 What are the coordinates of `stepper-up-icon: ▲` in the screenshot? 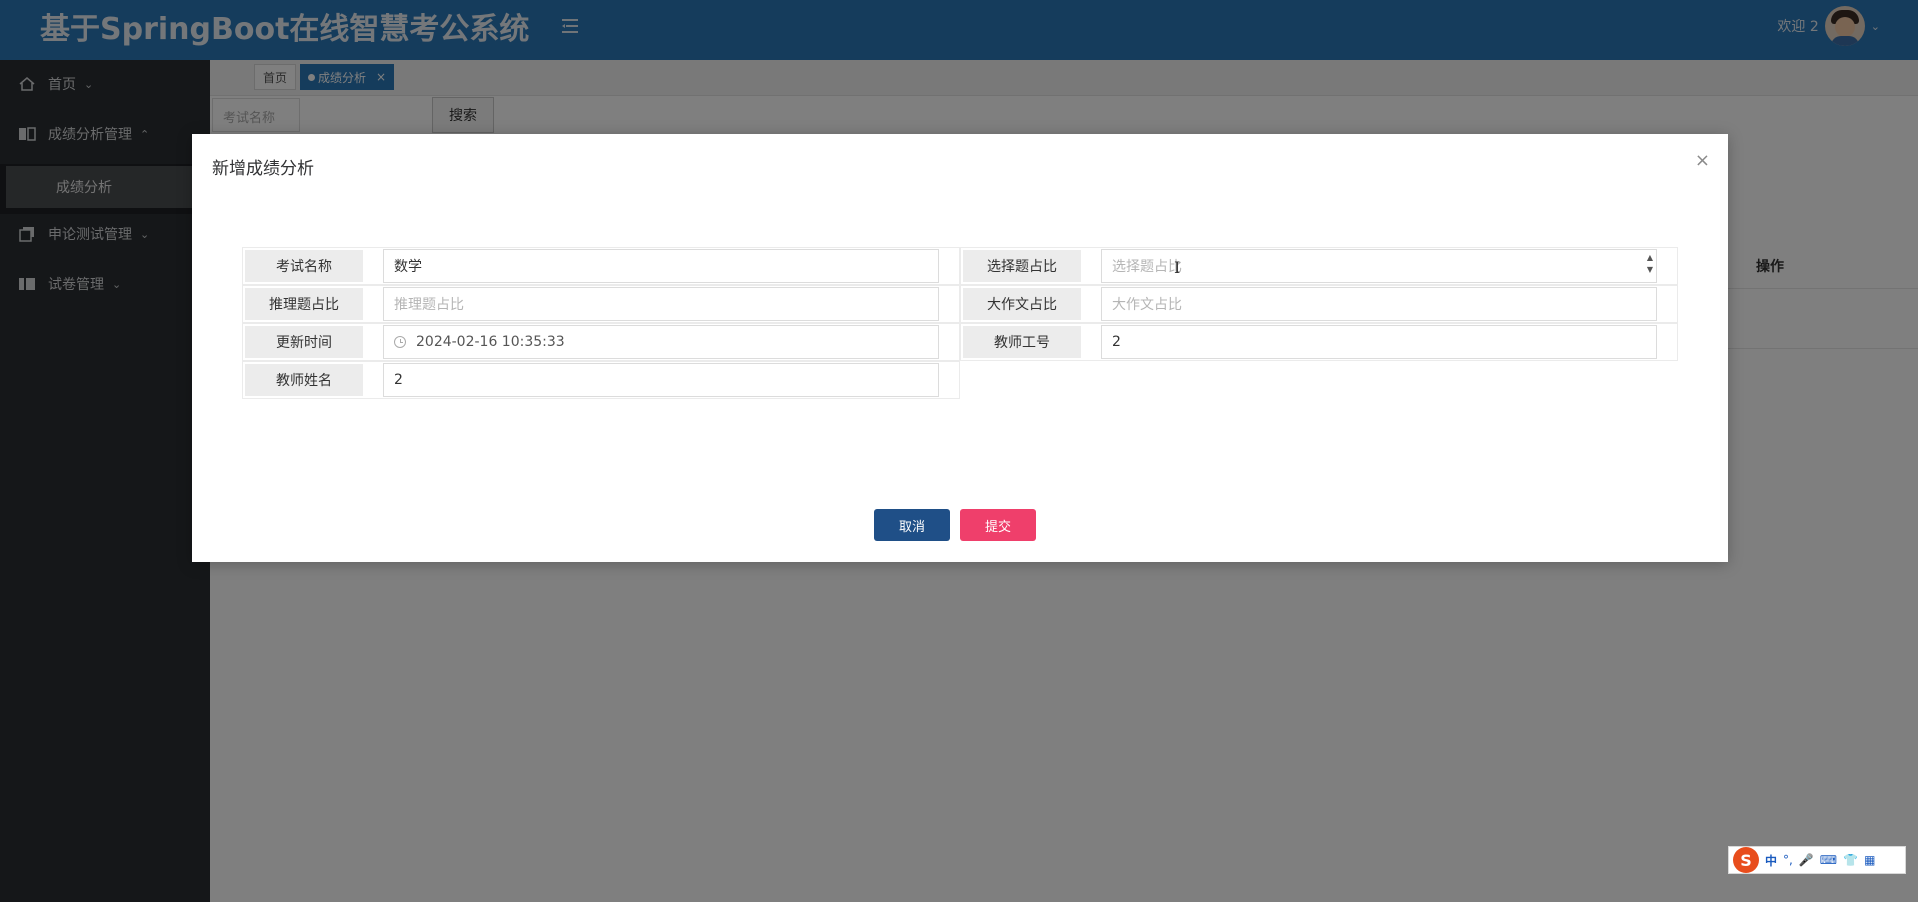 It's located at (1650, 258).